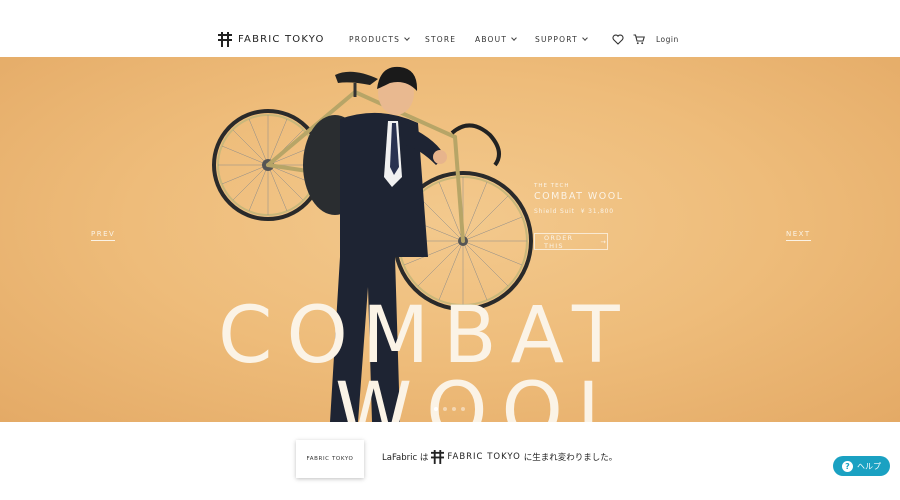 Image resolution: width=900 pixels, height=500 pixels. Describe the element at coordinates (570, 458) in the screenshot. I see `rebrand-suffix: に生まれ変わりました。` at that location.